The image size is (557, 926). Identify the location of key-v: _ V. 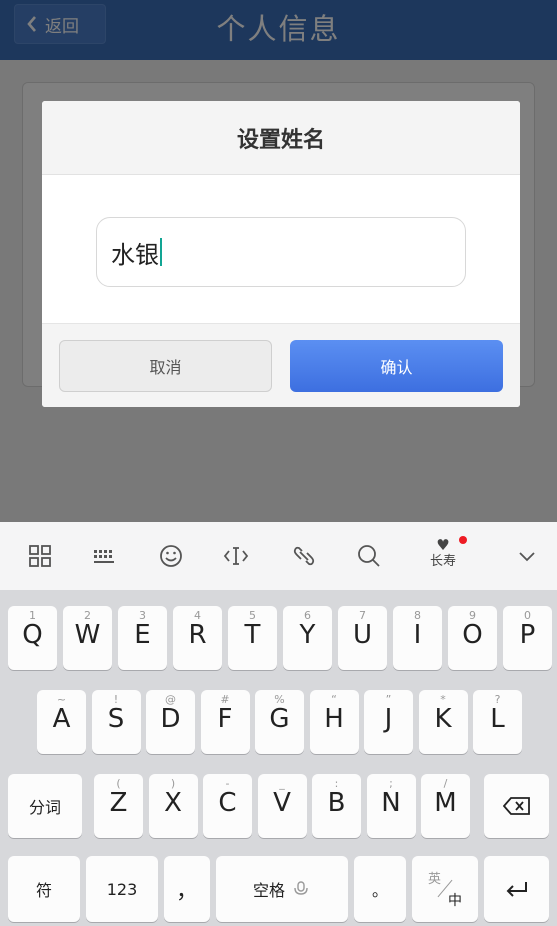
(282, 806).